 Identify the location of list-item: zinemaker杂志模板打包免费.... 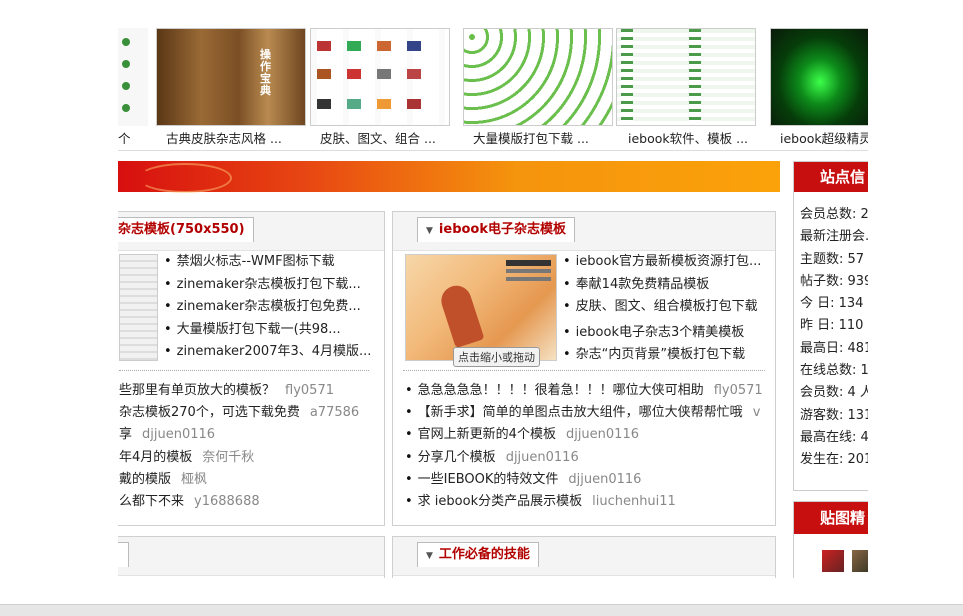
(267, 307).